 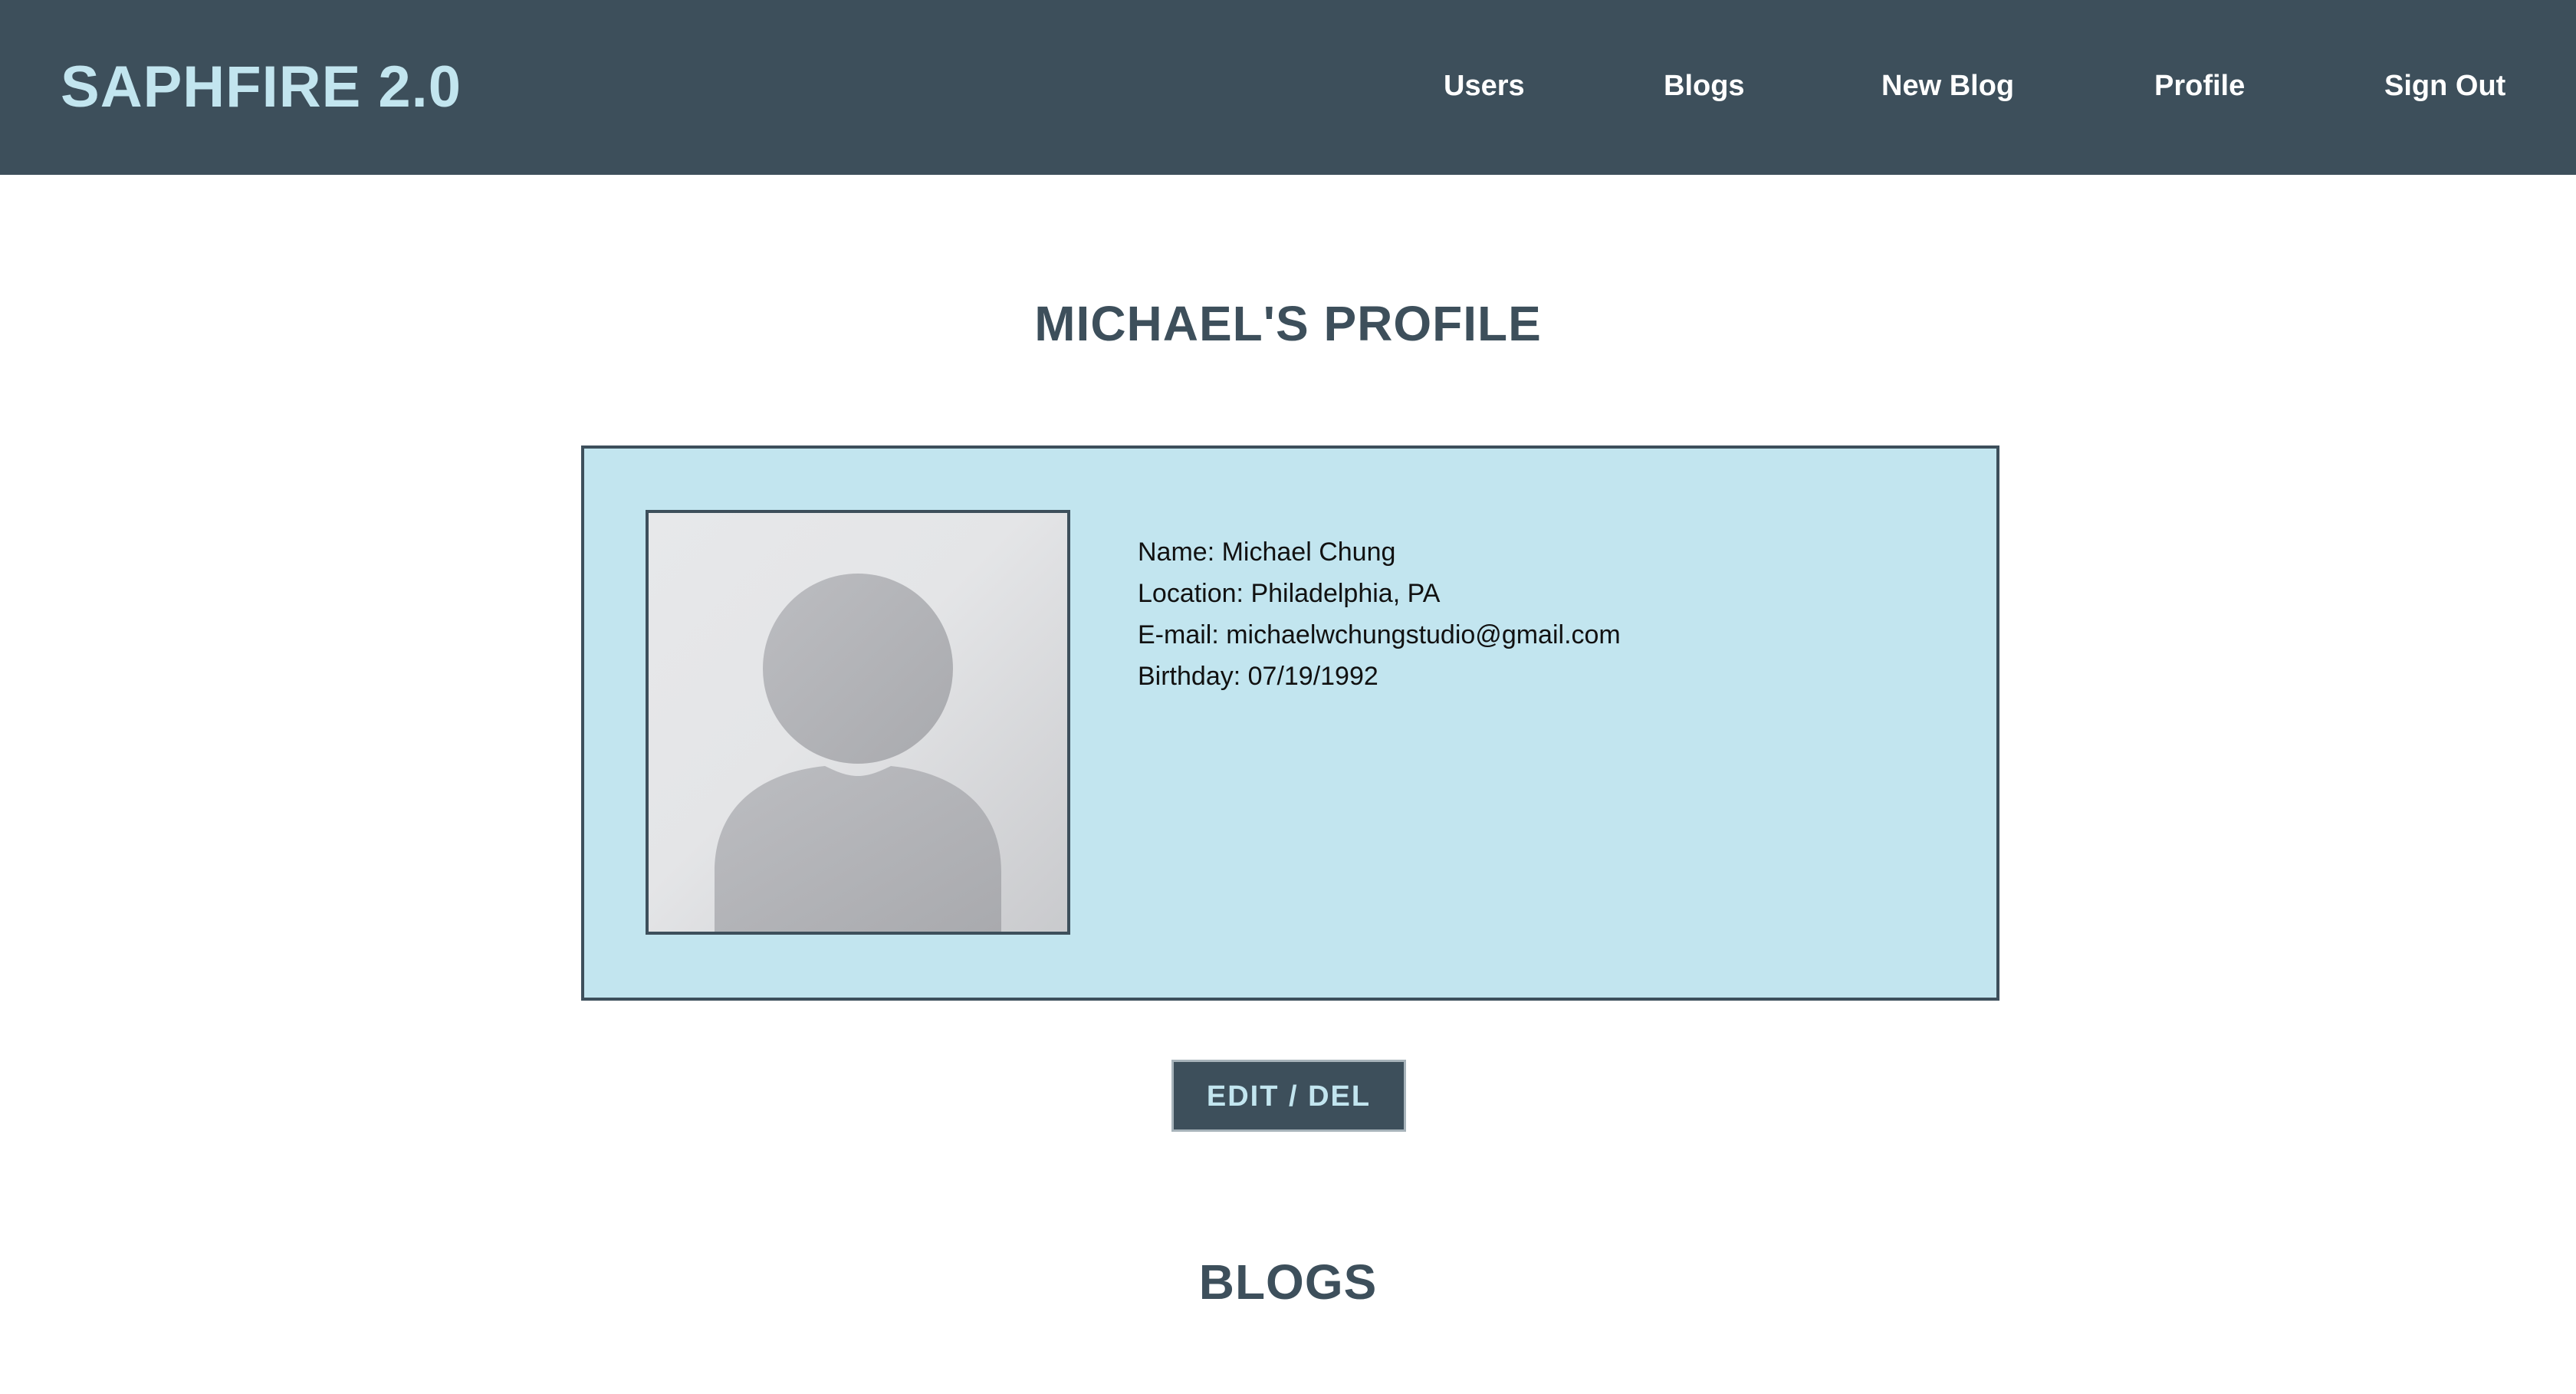 What do you see at coordinates (1379, 634) in the screenshot?
I see `profile-email: E-mail: michaelwchungstudio@gmail.com` at bounding box center [1379, 634].